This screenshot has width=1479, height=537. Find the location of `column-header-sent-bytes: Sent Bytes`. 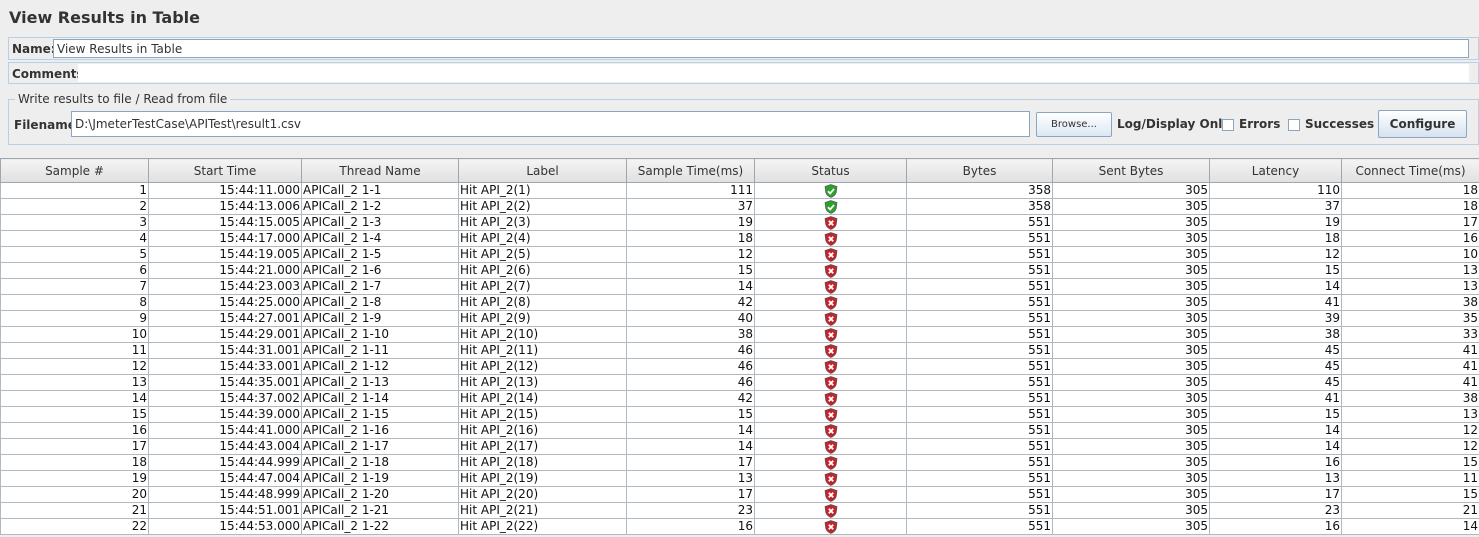

column-header-sent-bytes: Sent Bytes is located at coordinates (1131, 170).